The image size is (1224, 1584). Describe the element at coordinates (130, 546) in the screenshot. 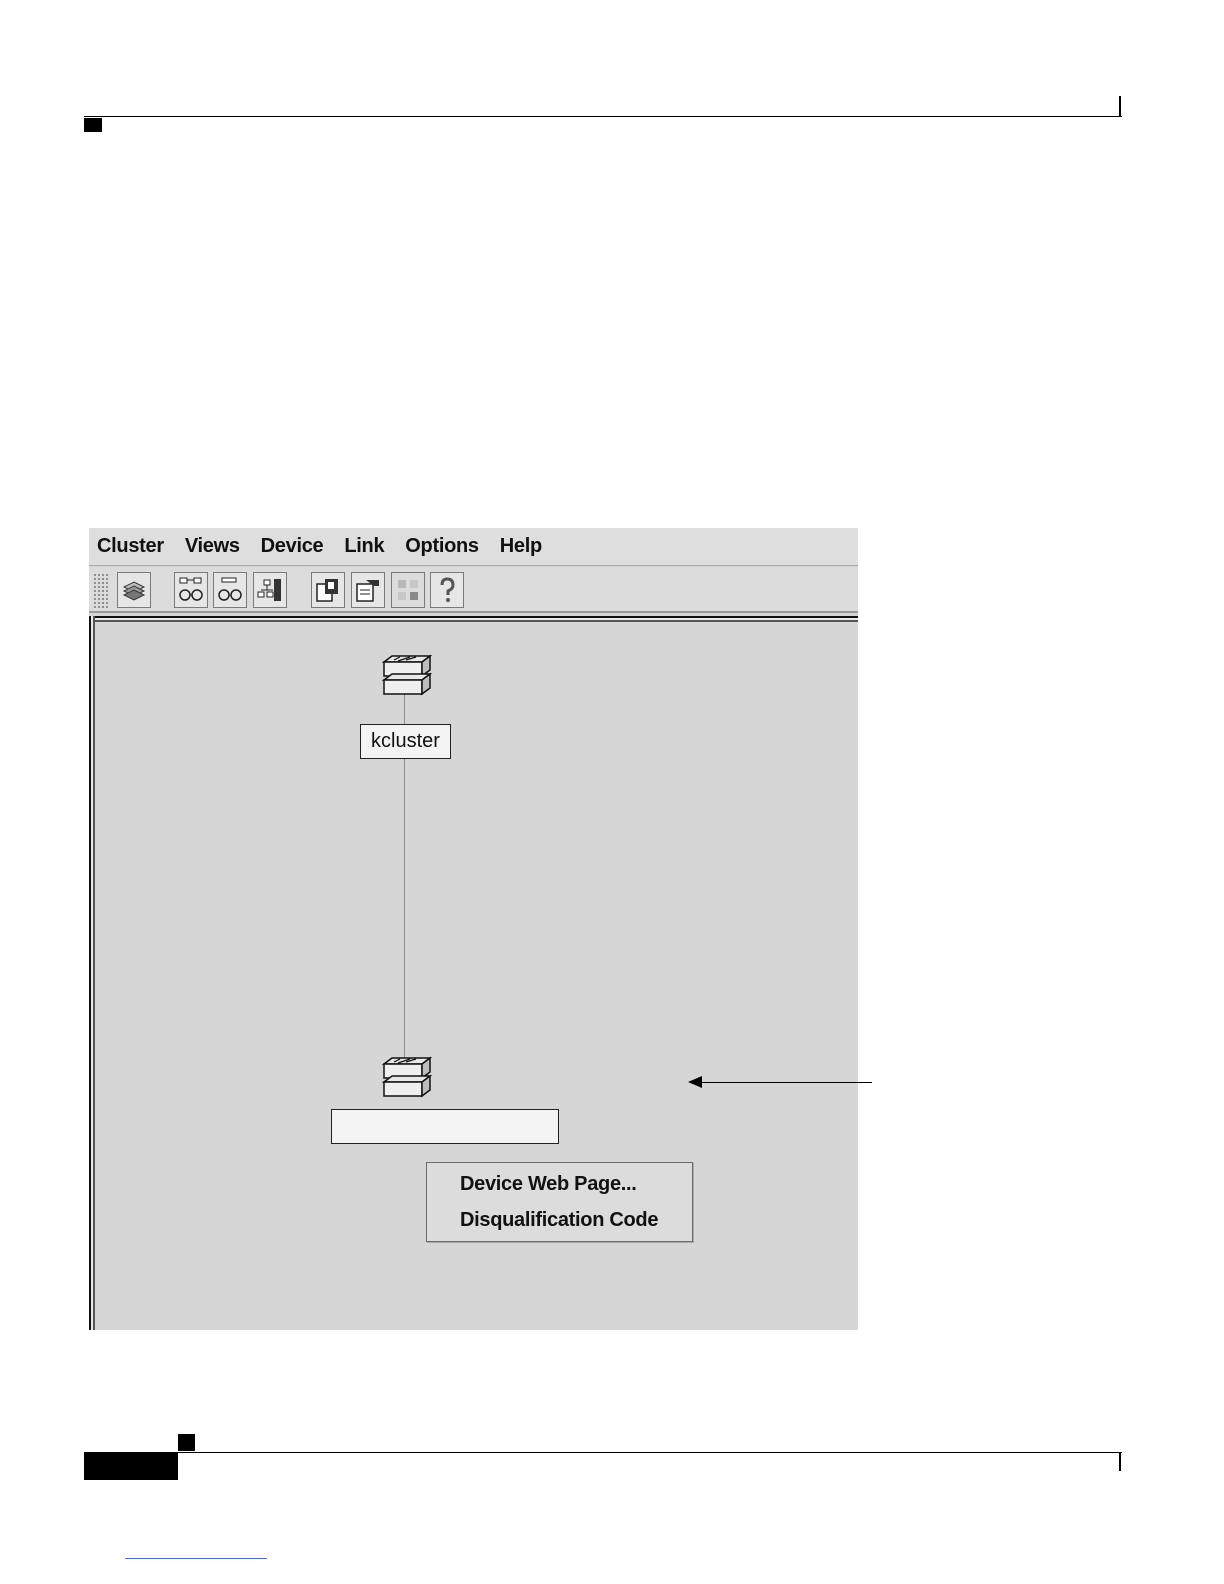

I see `menu-cluster: Cluster` at that location.